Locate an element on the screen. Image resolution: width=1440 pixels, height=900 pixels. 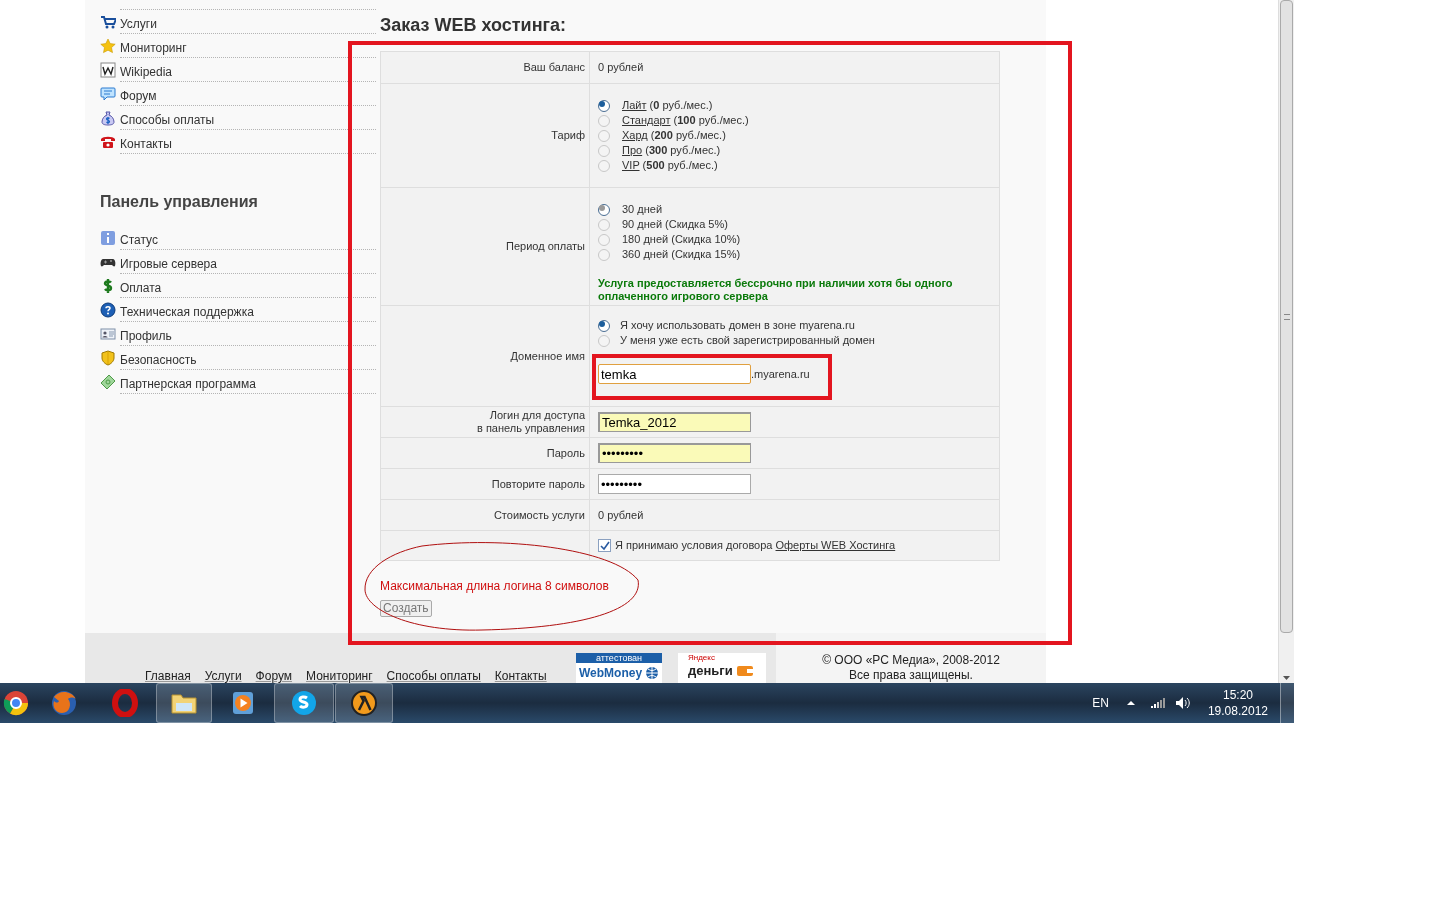
speech-bubble-icon is located at coordinates (108, 94).